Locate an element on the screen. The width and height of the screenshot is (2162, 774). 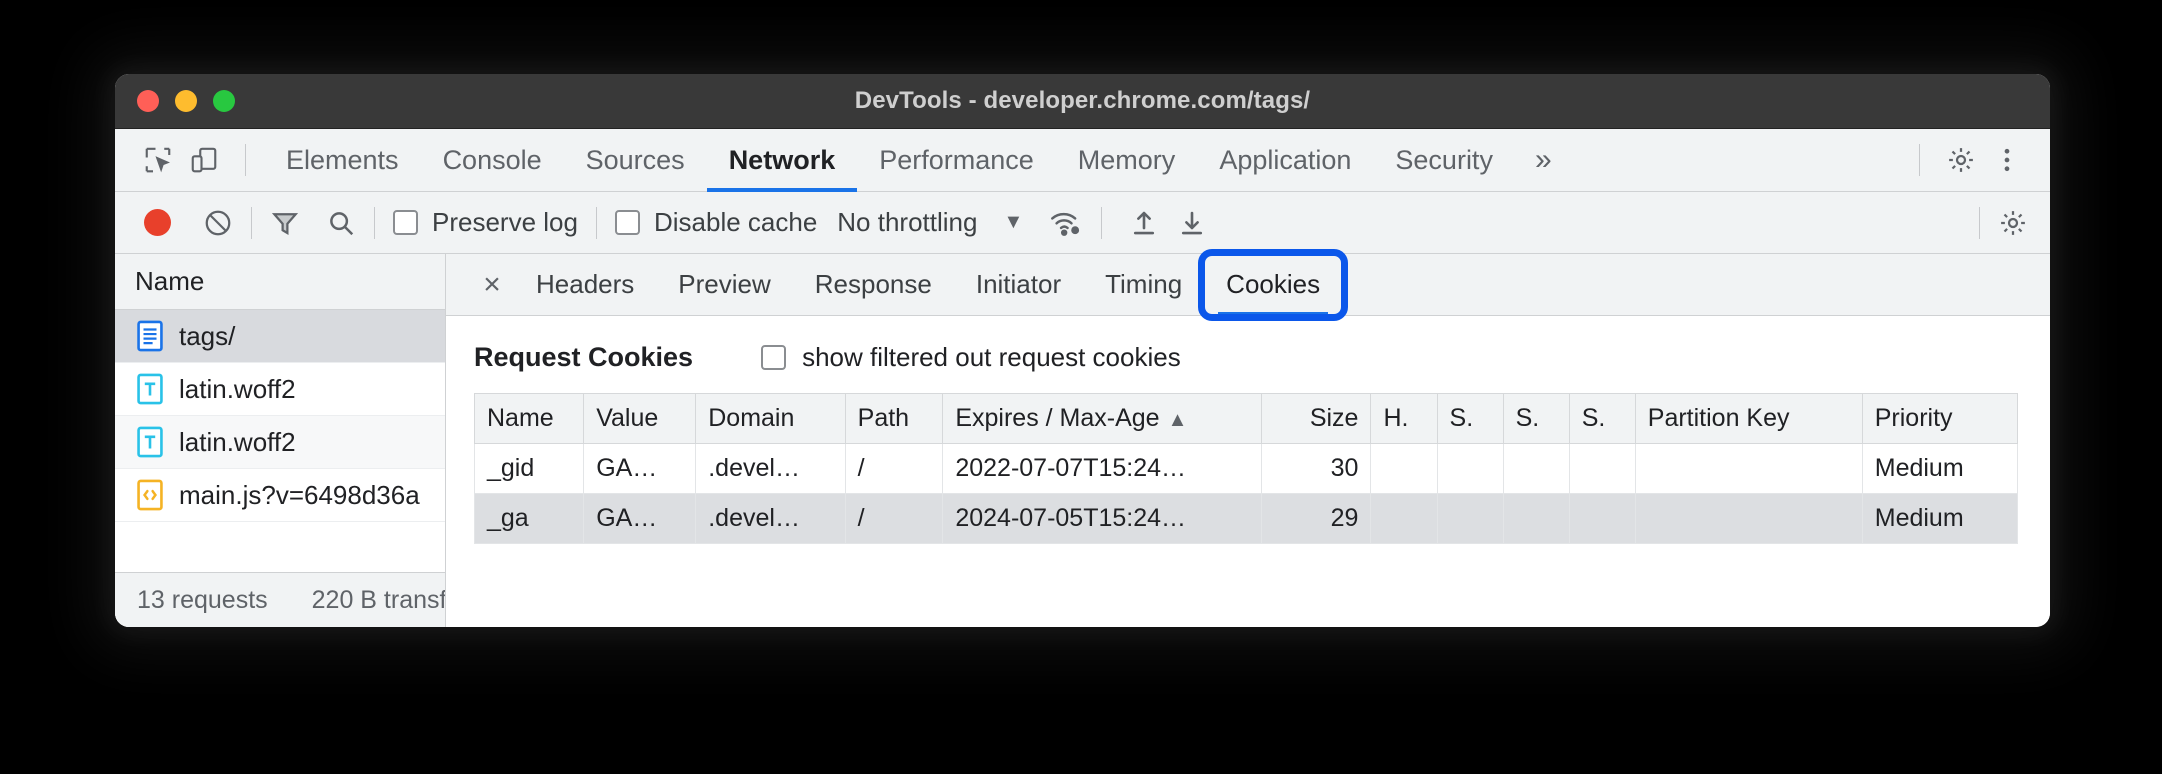
tab-response: Response is located at coordinates (873, 285).